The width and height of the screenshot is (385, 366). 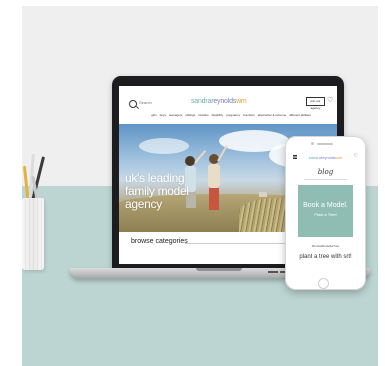 I want to click on laptop-notch, so click(x=219, y=269).